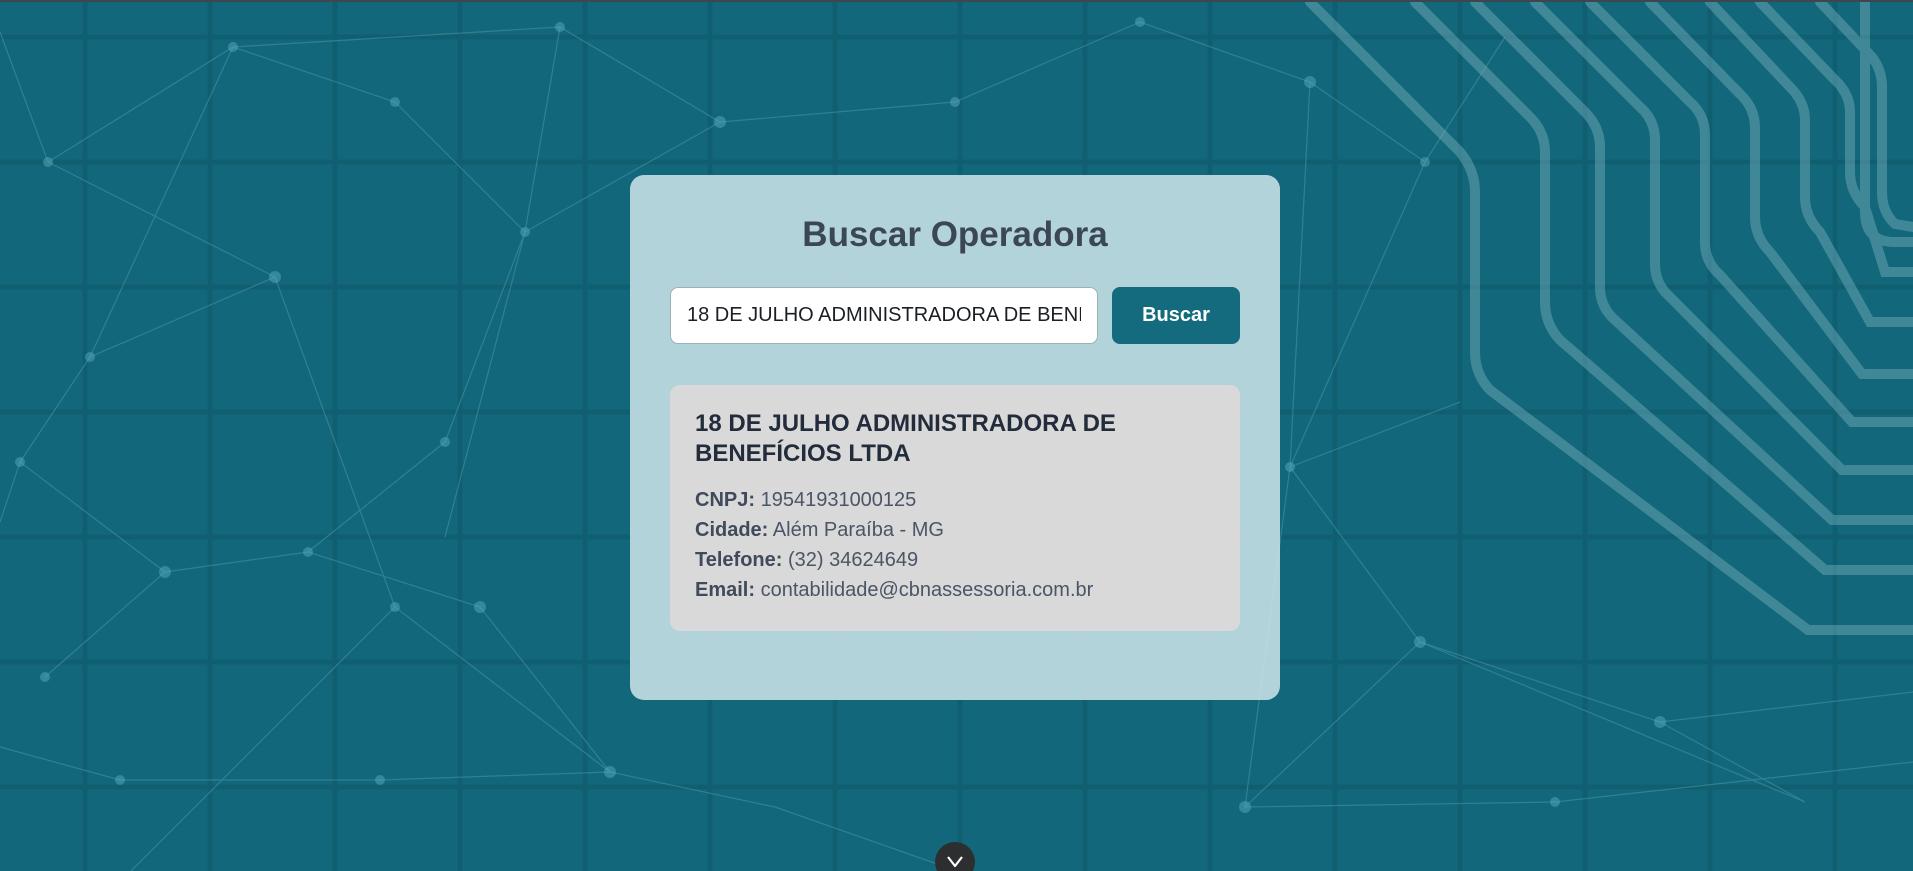 The width and height of the screenshot is (1913, 871). I want to click on page-title: Buscar Operadora, so click(955, 234).